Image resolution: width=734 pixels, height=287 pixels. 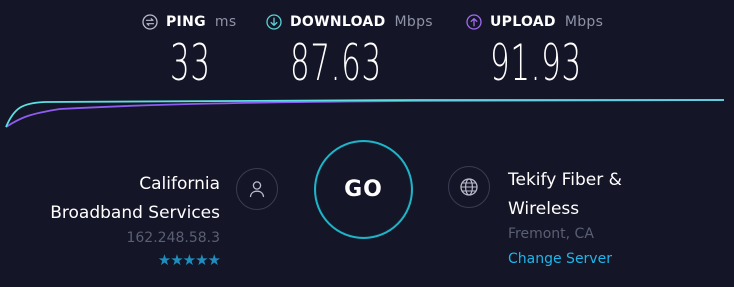 What do you see at coordinates (413, 22) in the screenshot?
I see `download-unit: Mbps` at bounding box center [413, 22].